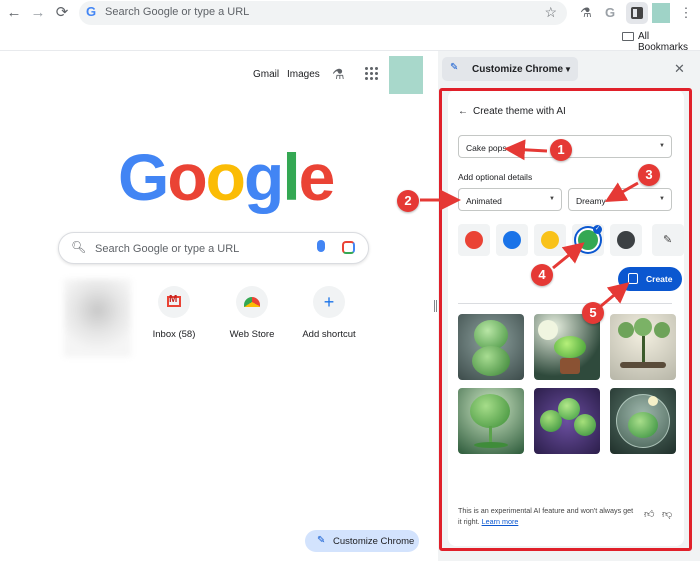  Describe the element at coordinates (408, 201) in the screenshot. I see `annotation-badge: 2` at that location.